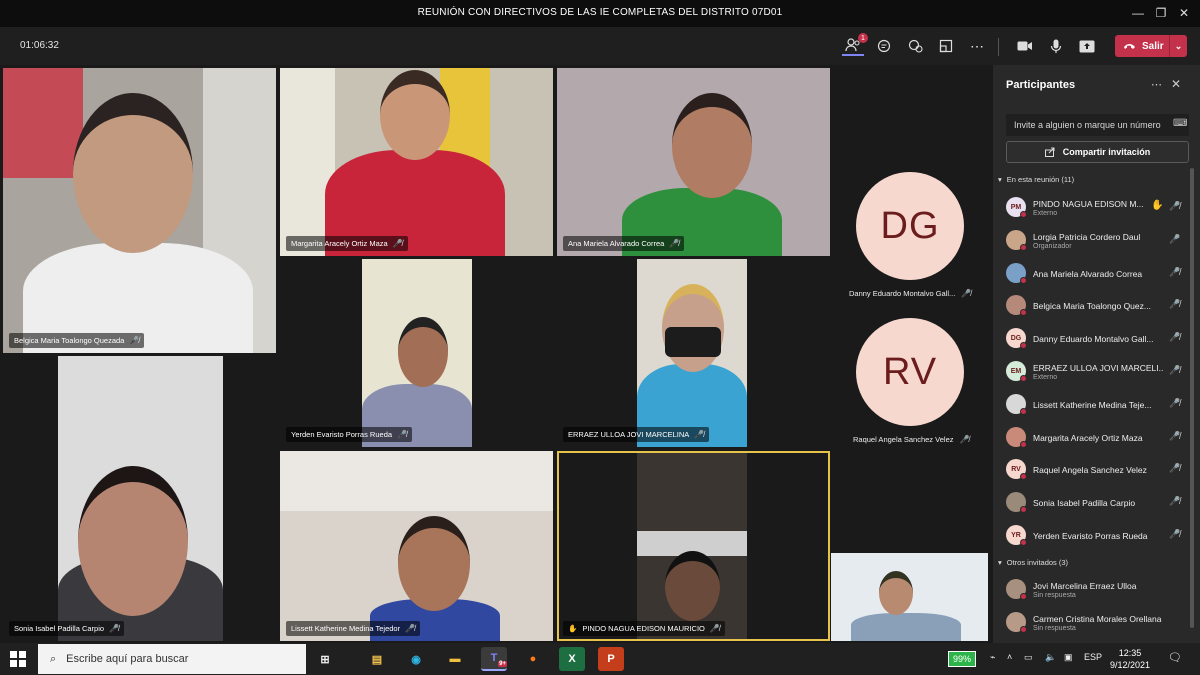 This screenshot has height=675, width=1200. What do you see at coordinates (1161, 13) in the screenshot?
I see `maximize-button: ❐` at bounding box center [1161, 13].